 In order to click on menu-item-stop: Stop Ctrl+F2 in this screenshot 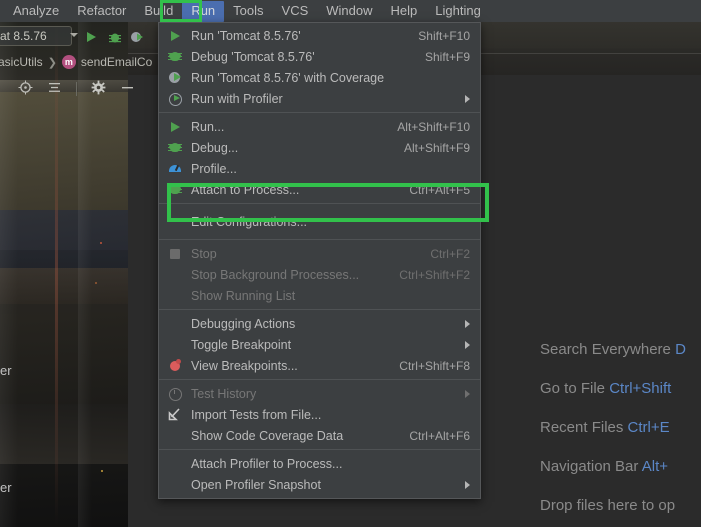, I will do `click(319, 253)`.